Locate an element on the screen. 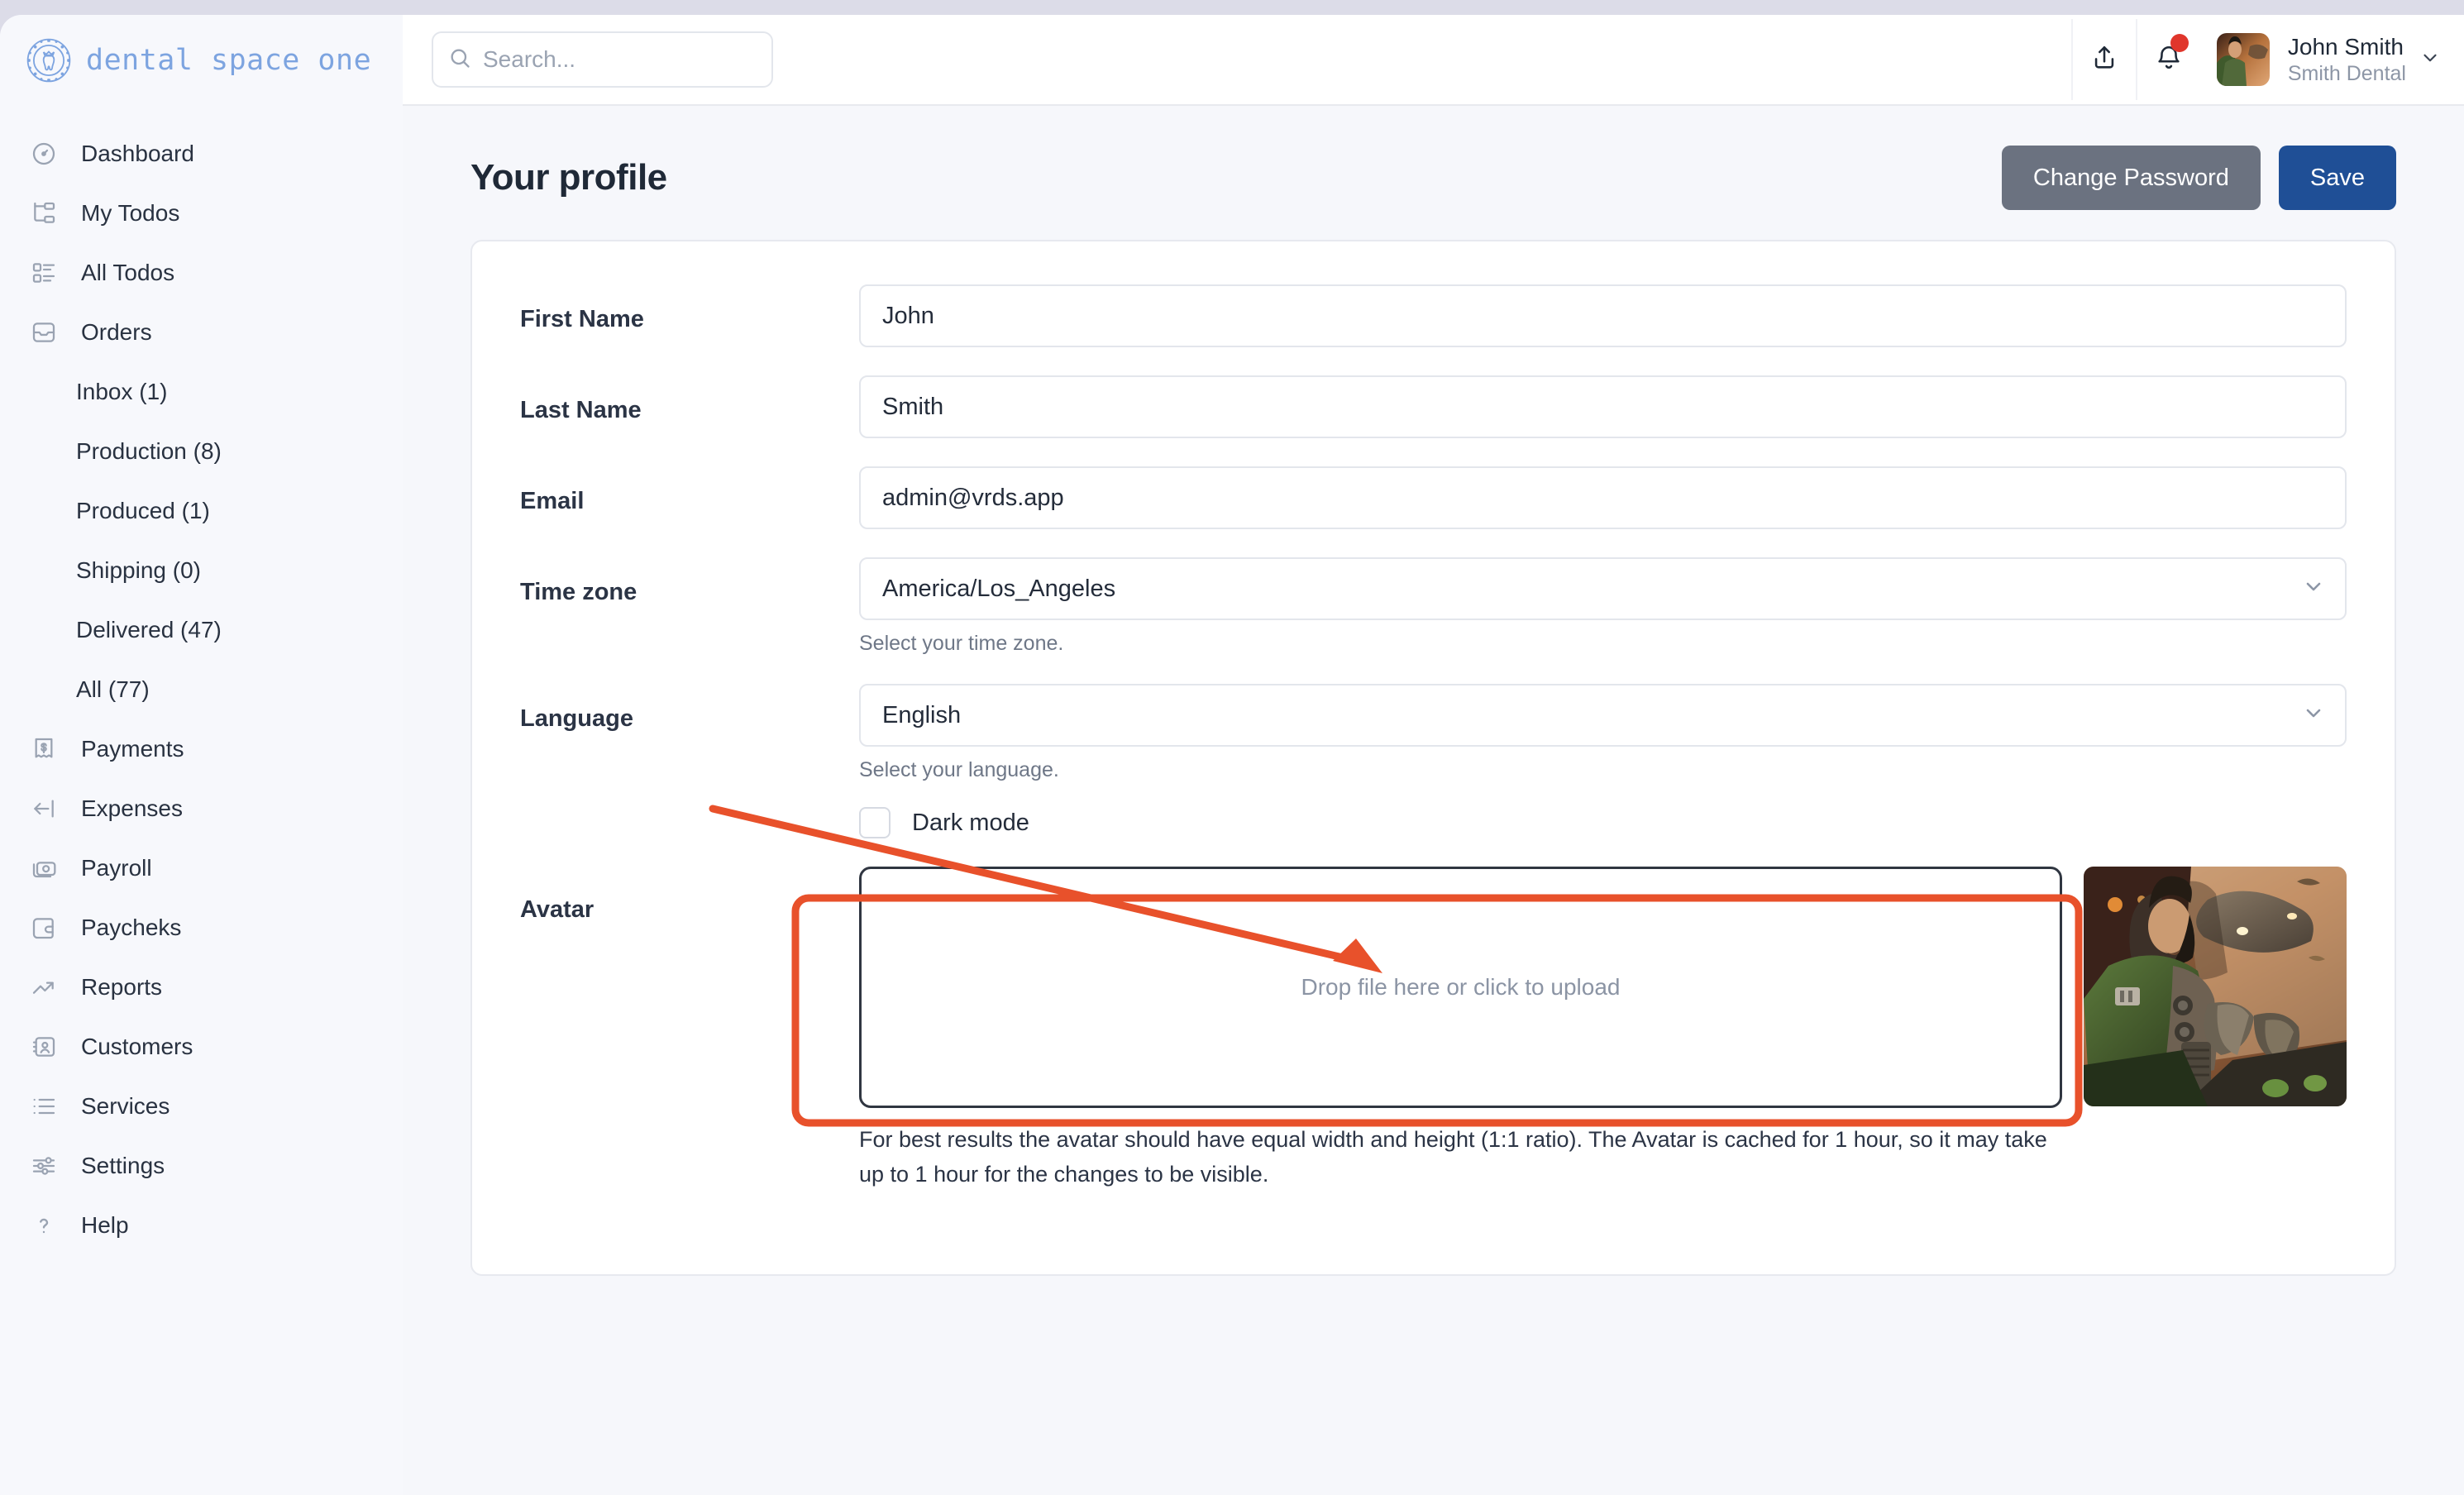 This screenshot has height=1495, width=2464. checklist-icon is located at coordinates (44, 273).